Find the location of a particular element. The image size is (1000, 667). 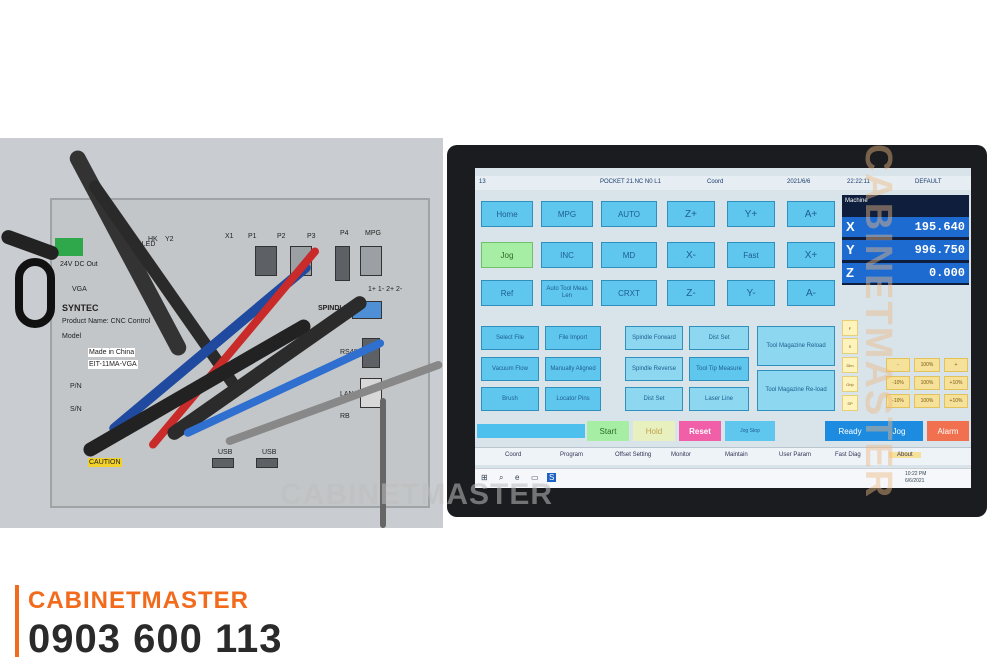

port-mpg-connector is located at coordinates (371, 261).